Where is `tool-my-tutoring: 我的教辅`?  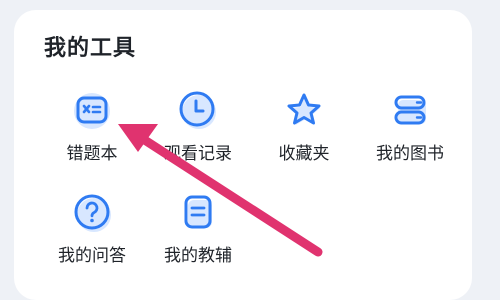
tool-my-tutoring: 我的教辅 is located at coordinates (198, 235).